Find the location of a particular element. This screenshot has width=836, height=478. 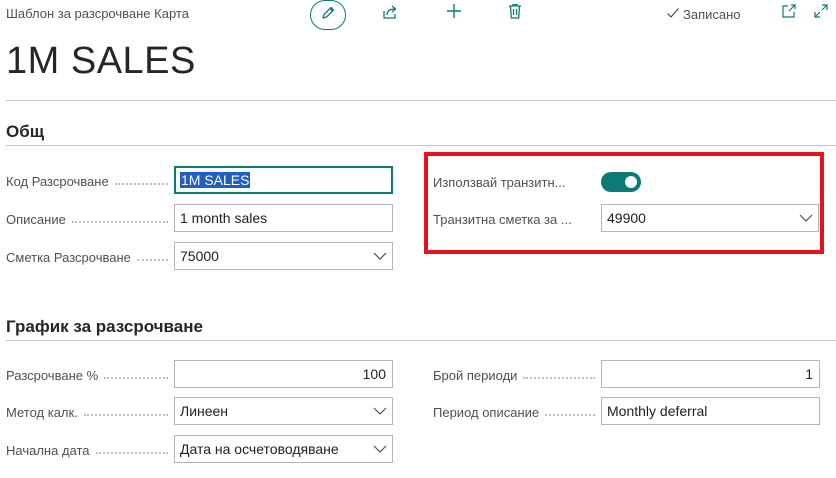

open-new-window-icon is located at coordinates (789, 13).